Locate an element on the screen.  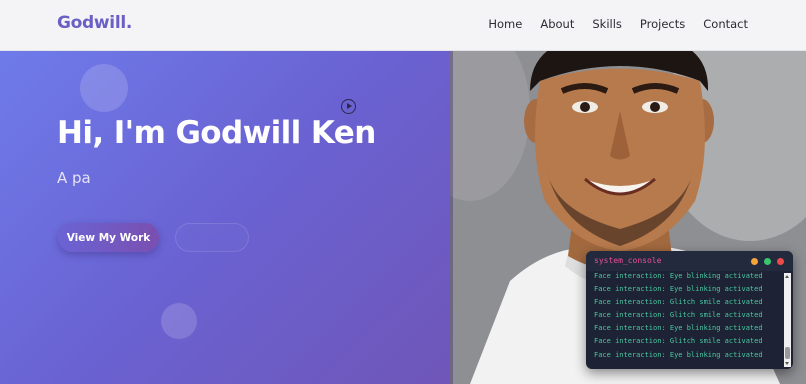
minimize-dot-icon is located at coordinates (754, 261).